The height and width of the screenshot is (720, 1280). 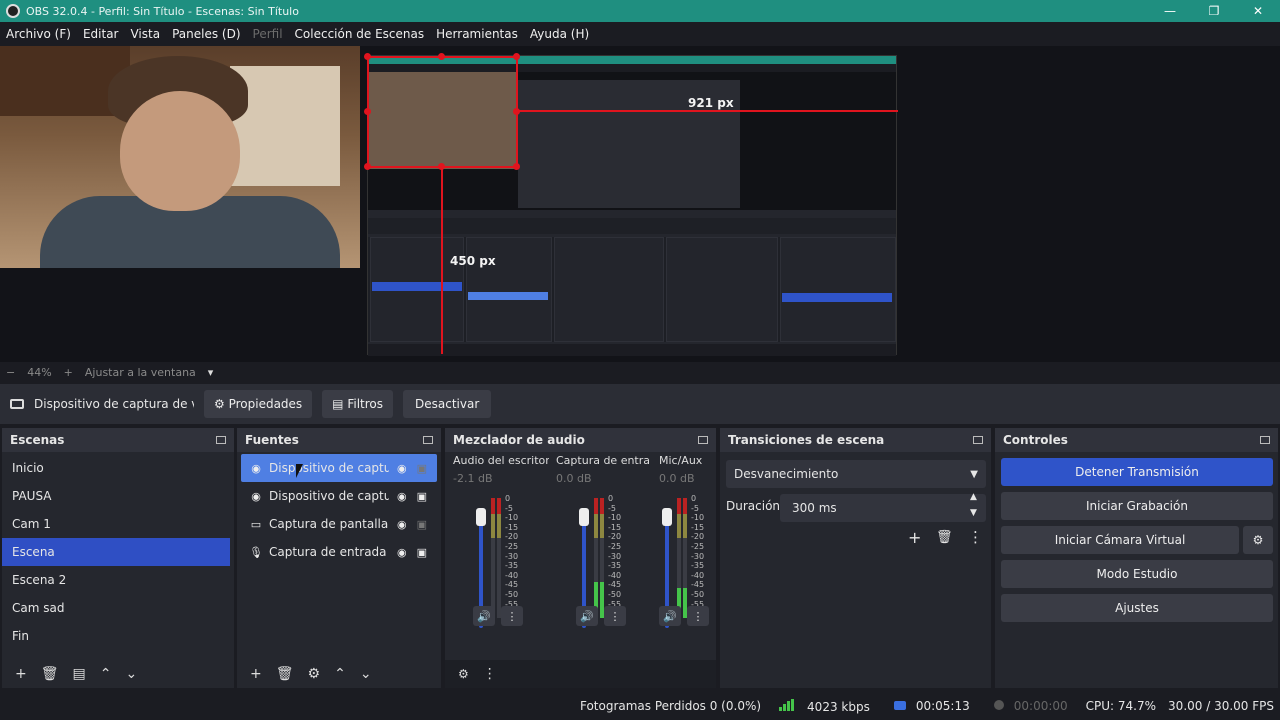 What do you see at coordinates (473, 261) in the screenshot?
I see `distance-label-vertical: 450 px` at bounding box center [473, 261].